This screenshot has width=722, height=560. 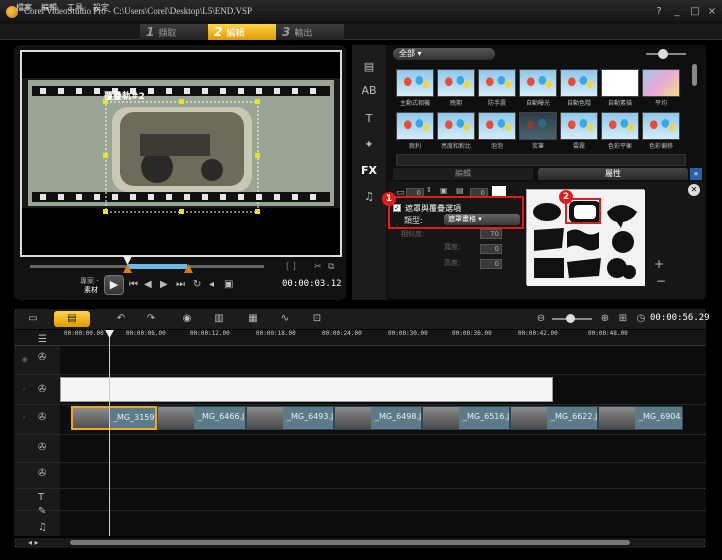 I want to click on motion-track-icon: ⊡, so click(x=317, y=319).